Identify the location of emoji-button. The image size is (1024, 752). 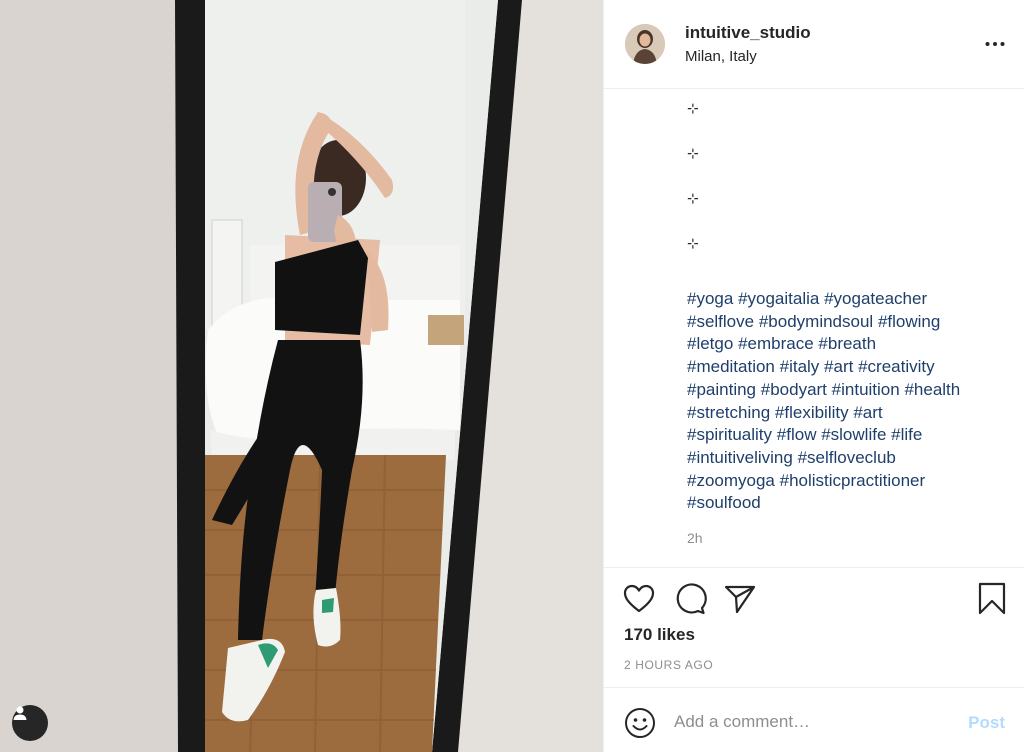
(640, 723).